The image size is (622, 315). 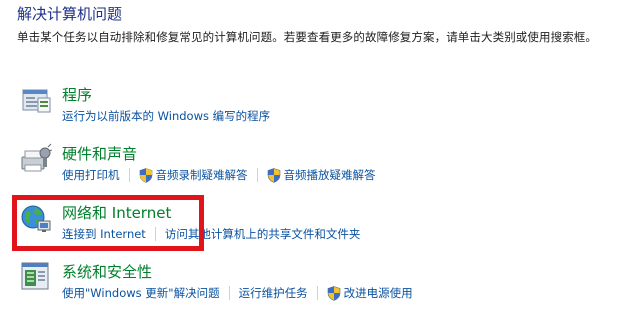 What do you see at coordinates (36, 159) in the screenshot?
I see `hardware-sound-icon` at bounding box center [36, 159].